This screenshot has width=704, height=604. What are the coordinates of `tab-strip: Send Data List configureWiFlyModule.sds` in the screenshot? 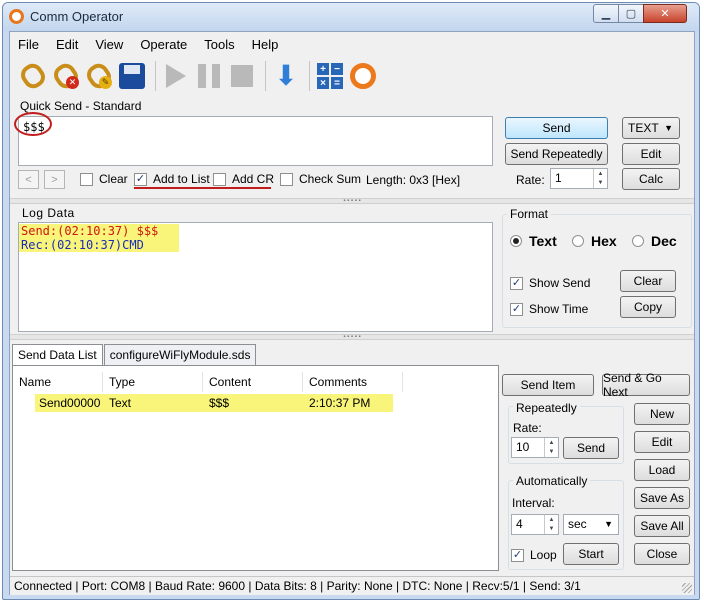 It's located at (134, 355).